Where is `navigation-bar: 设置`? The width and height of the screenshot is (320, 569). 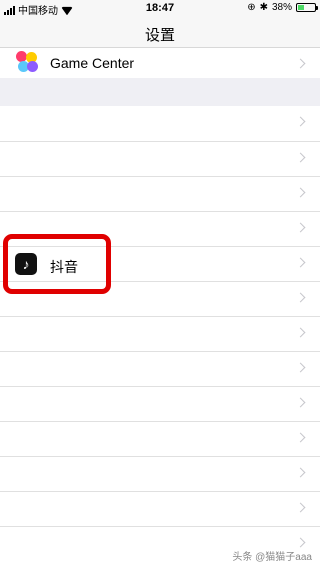
navigation-bar: 设置 is located at coordinates (160, 33).